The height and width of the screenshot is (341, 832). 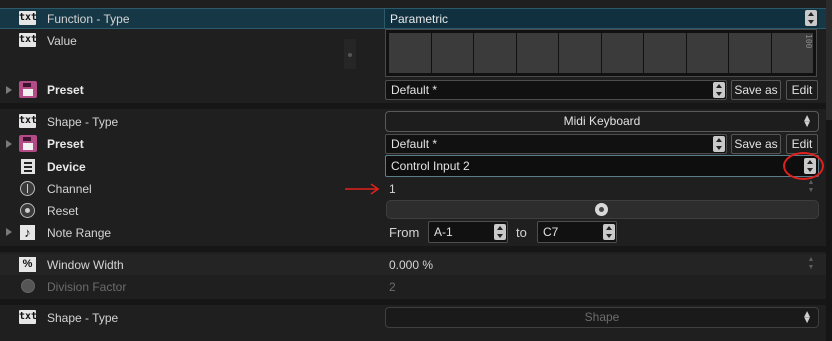 I want to click on graph-top-value: 100, so click(x=808, y=41).